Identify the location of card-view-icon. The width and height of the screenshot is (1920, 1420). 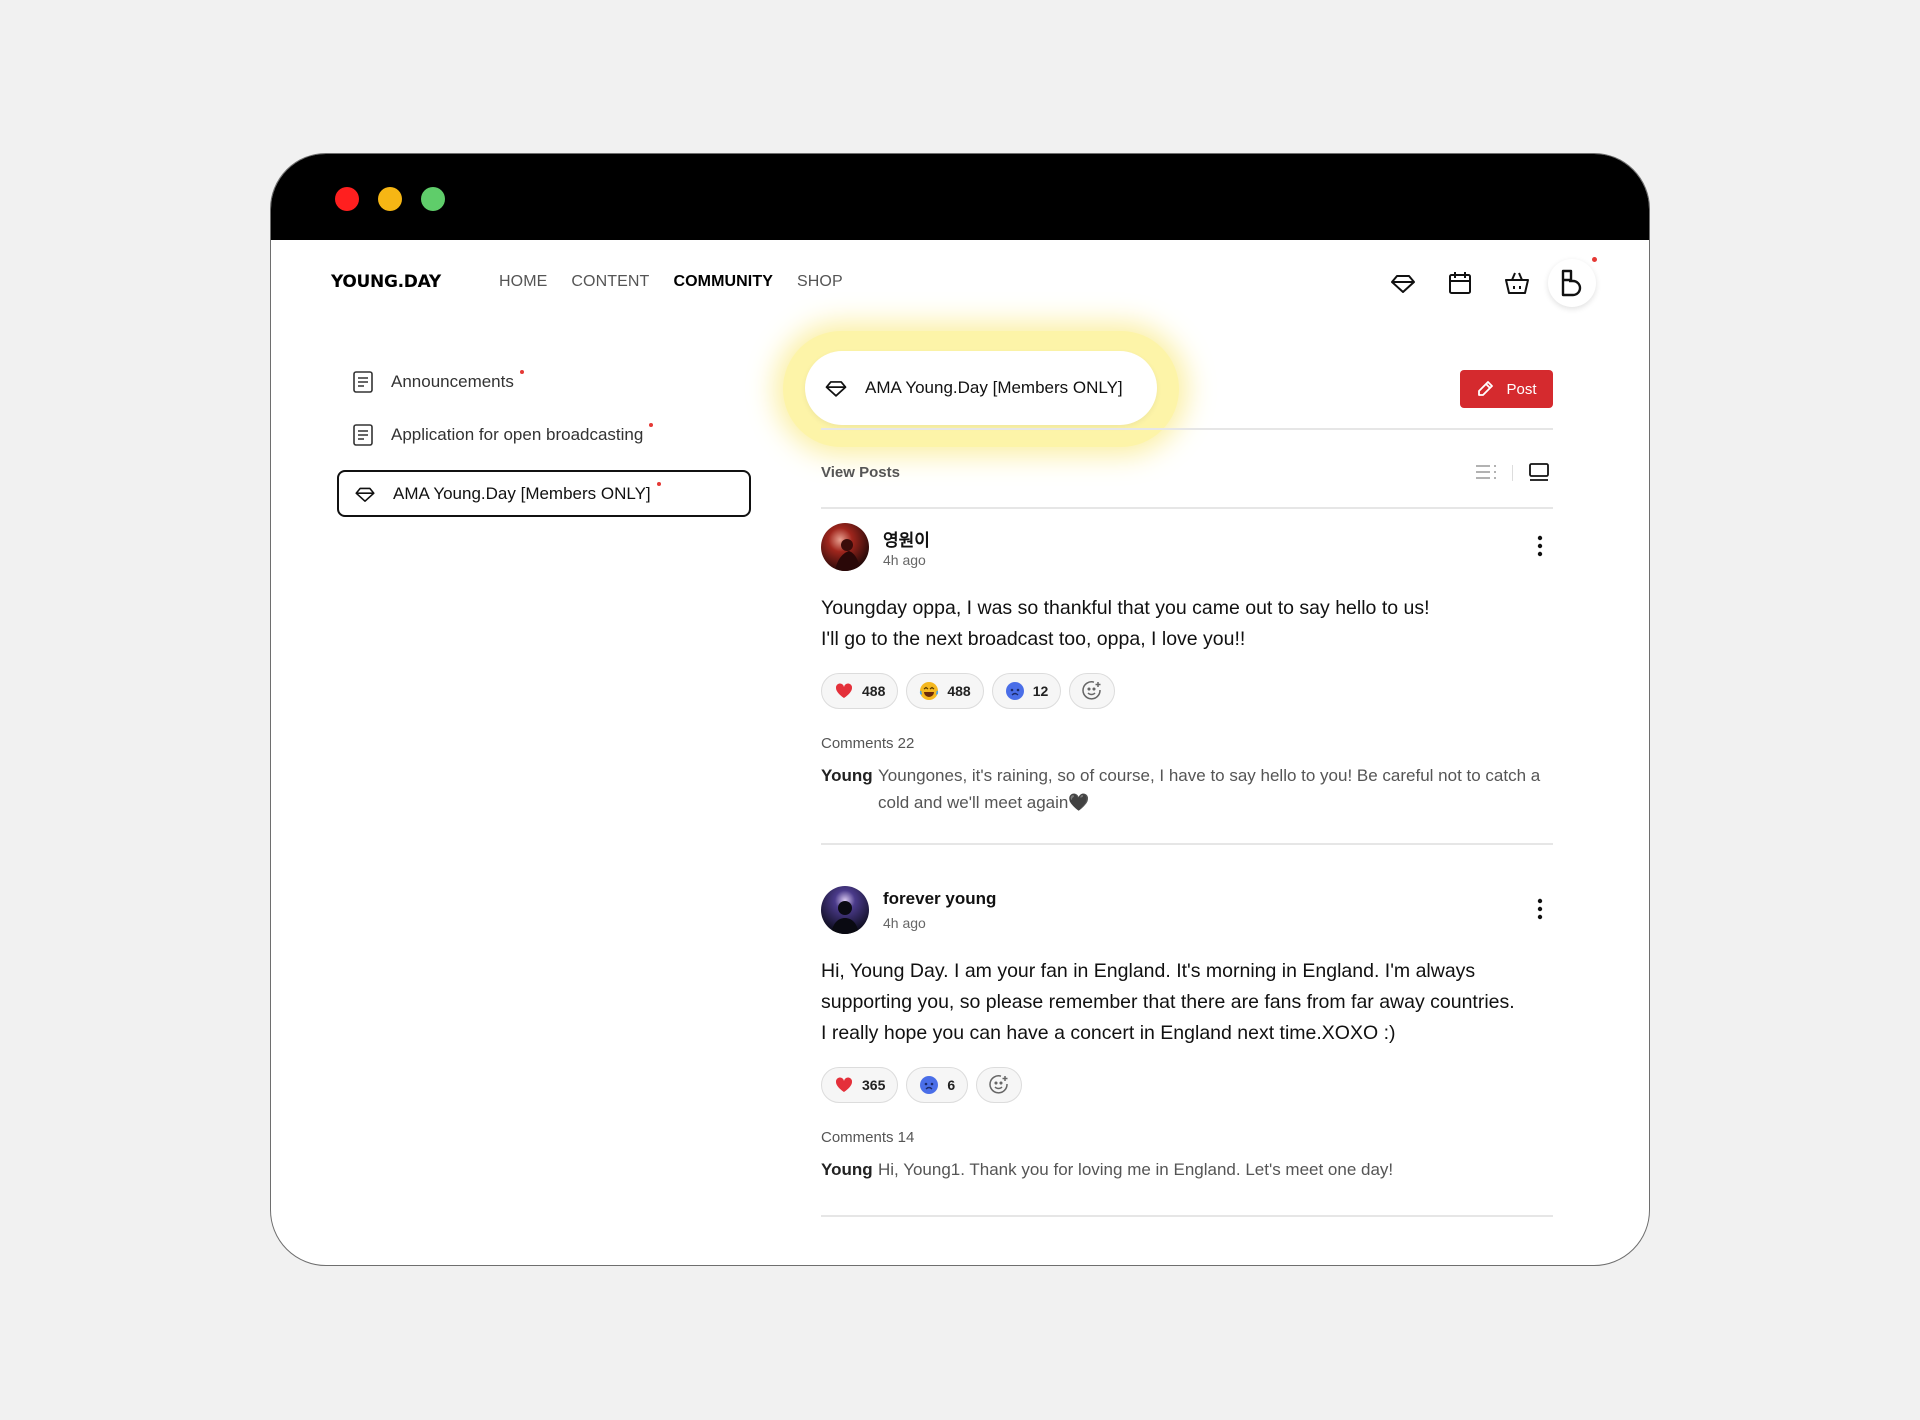
(1539, 472).